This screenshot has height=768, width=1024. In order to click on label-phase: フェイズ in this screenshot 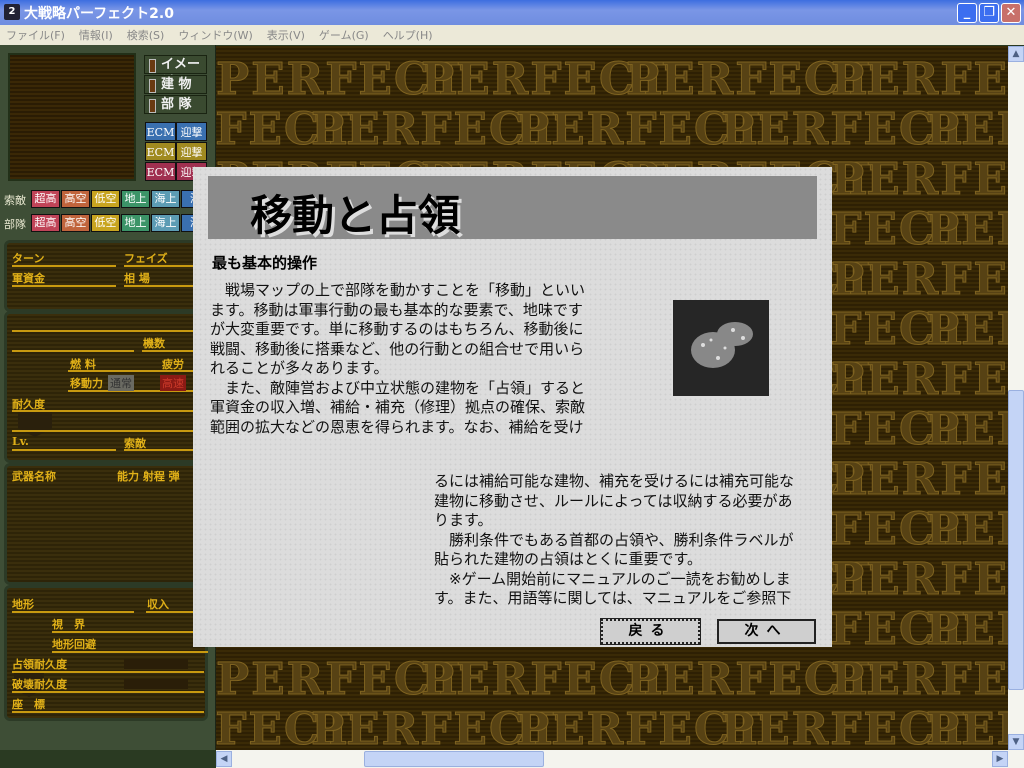, I will do `click(146, 258)`.